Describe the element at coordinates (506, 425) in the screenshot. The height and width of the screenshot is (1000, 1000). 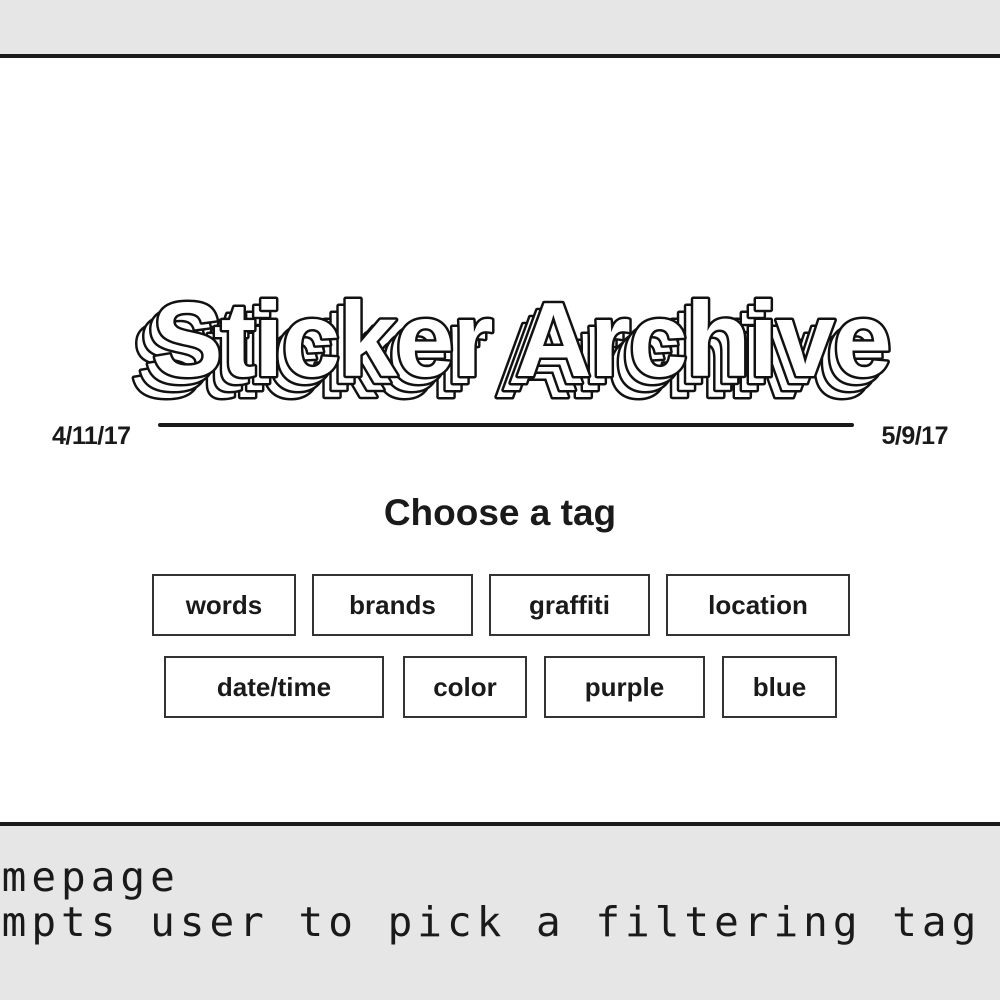
I see `timeline-bar` at that location.